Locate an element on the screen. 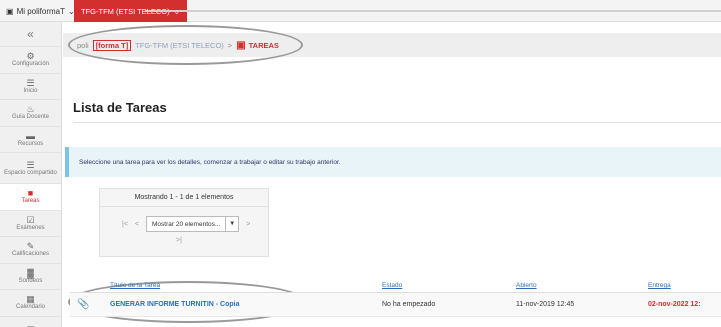 Image resolution: width=721 pixels, height=327 pixels. page-size-select: Mostrar 20 elementos... ▼ is located at coordinates (193, 224).